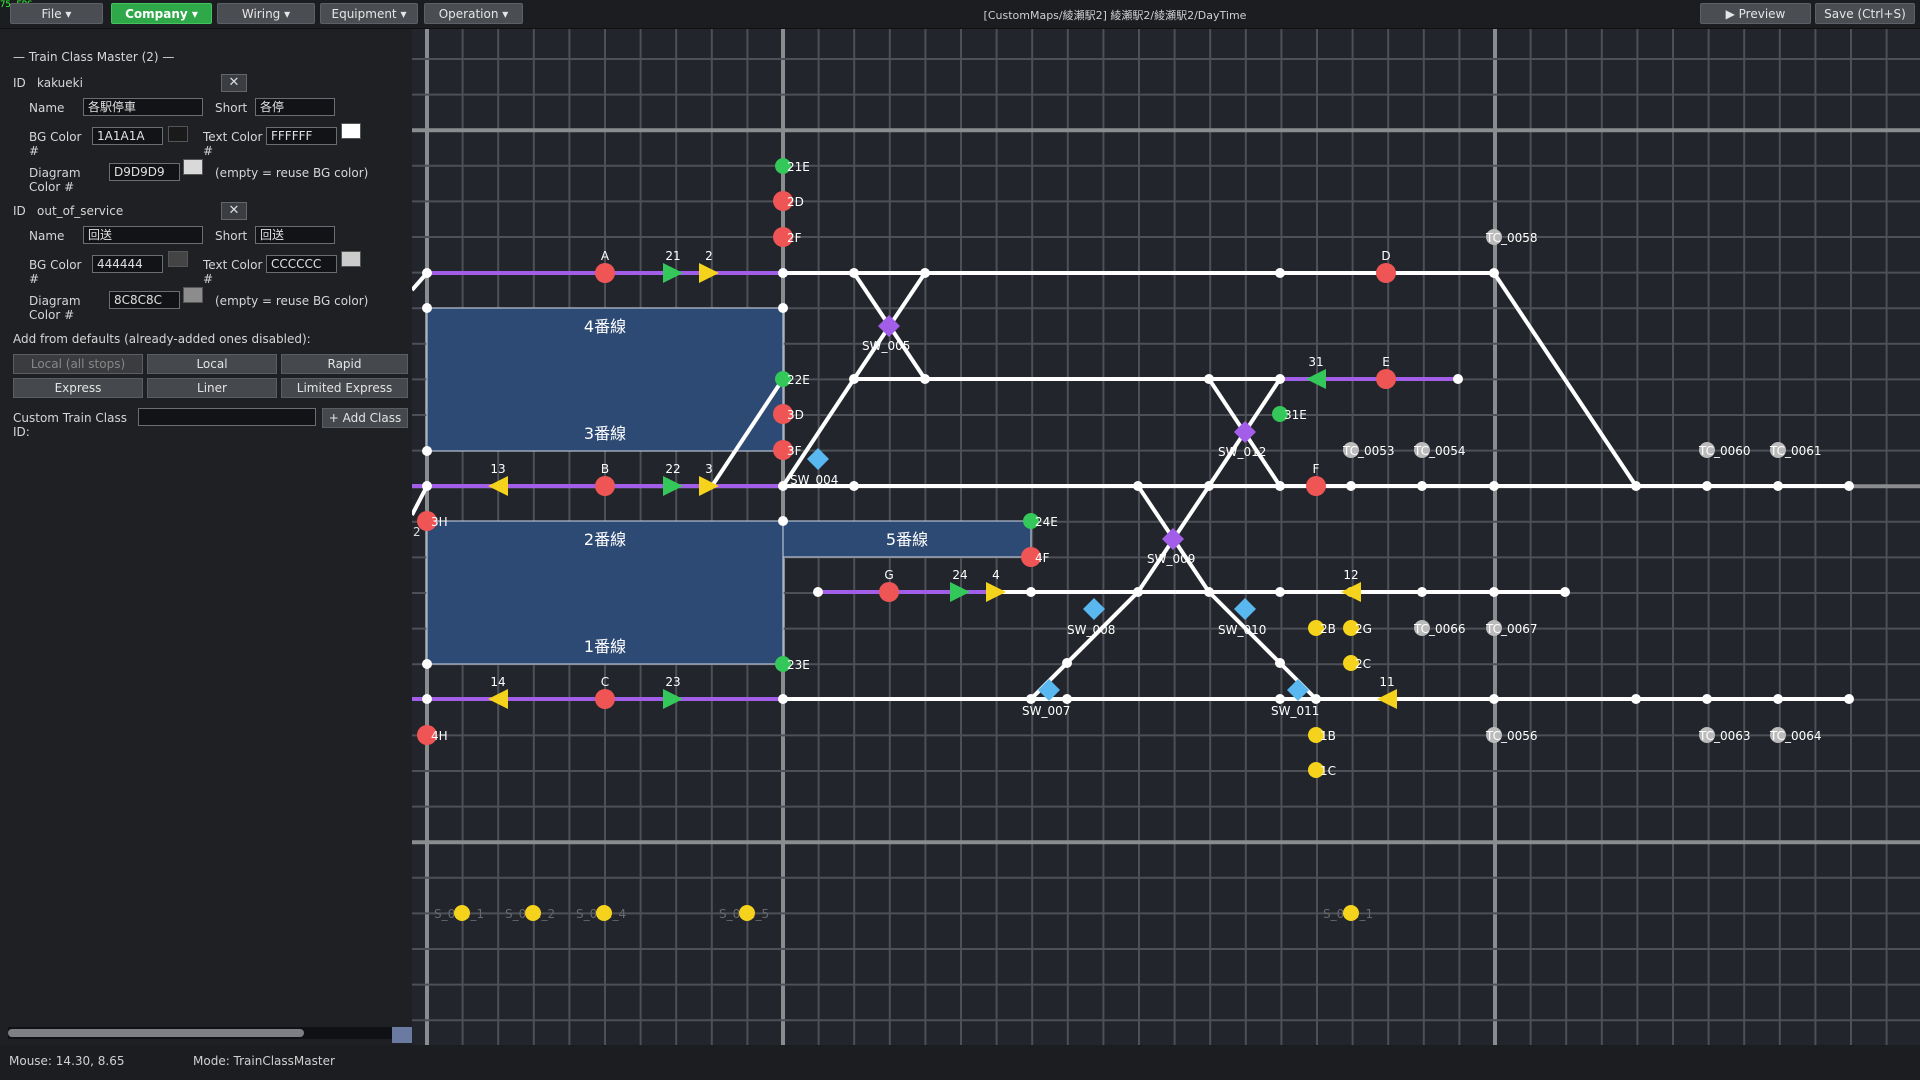 This screenshot has width=1920, height=1080. Describe the element at coordinates (212, 364) in the screenshot. I see `default-class-button: Local` at that location.